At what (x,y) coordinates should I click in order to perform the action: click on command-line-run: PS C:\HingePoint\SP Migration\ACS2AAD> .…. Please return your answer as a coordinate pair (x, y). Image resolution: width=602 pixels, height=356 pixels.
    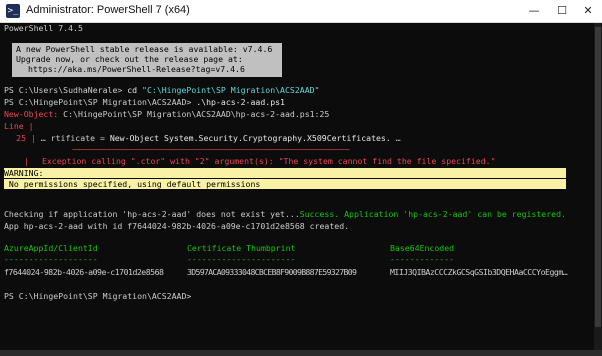
    Looking at the image, I should click on (144, 102).